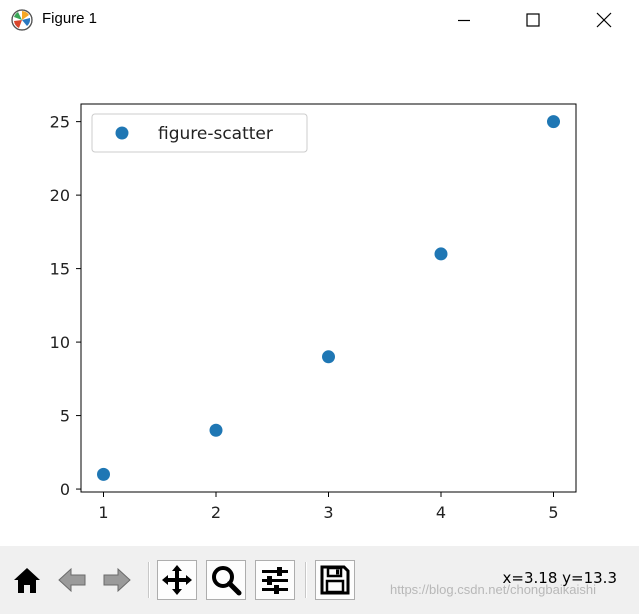  I want to click on close-button, so click(604, 20).